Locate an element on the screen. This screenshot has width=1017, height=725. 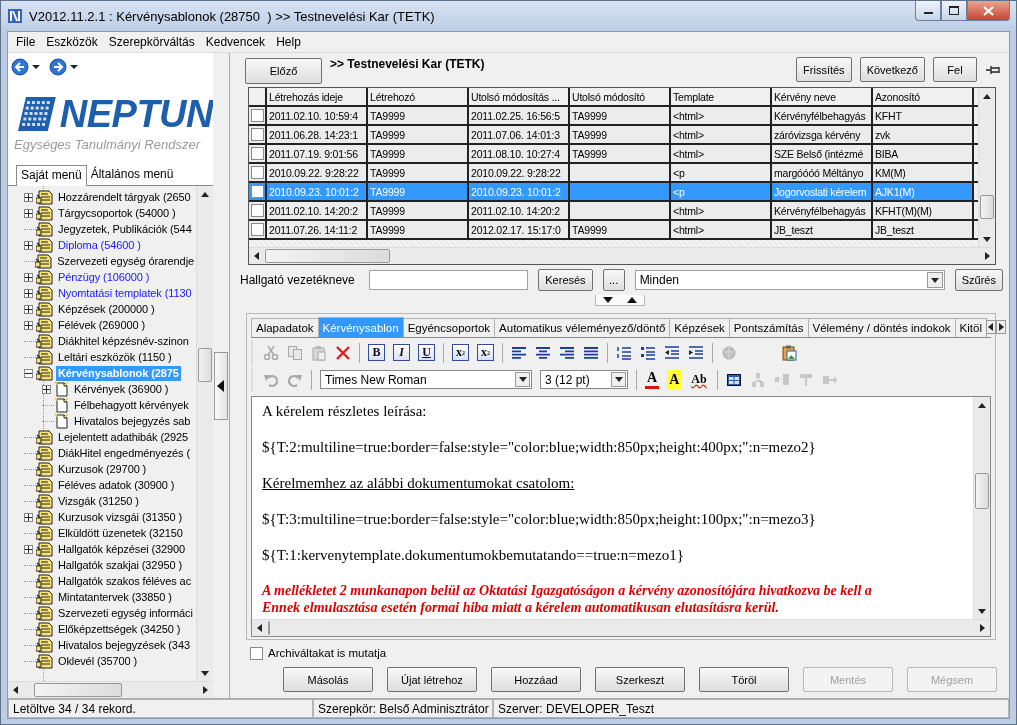
column-header: Utolsó módosító is located at coordinates (620, 96).